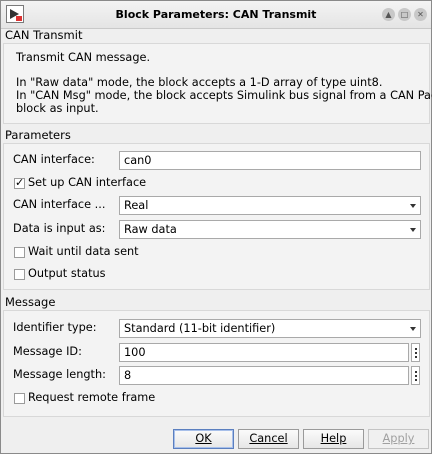 This screenshot has width=432, height=454. What do you see at coordinates (150, 229) in the screenshot?
I see `data-input-value: Raw data` at bounding box center [150, 229].